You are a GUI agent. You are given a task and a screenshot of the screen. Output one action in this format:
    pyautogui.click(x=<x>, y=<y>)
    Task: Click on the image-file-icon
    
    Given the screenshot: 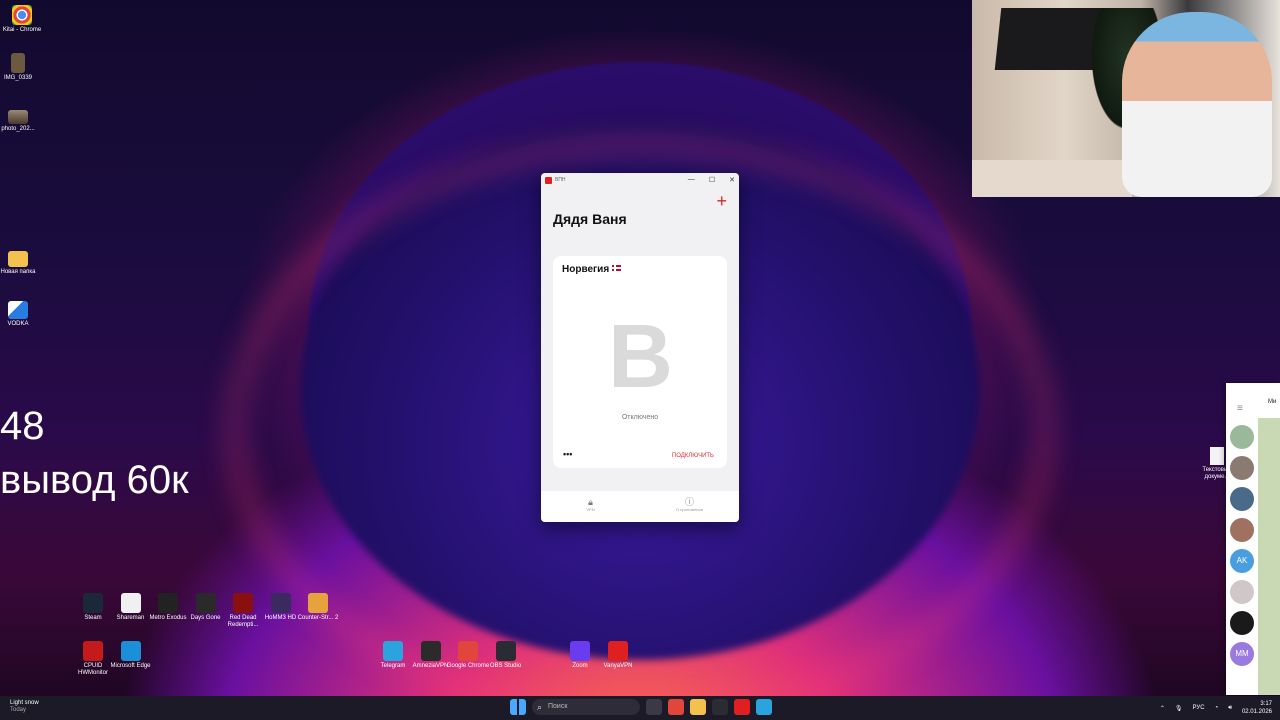 What is the action you would take?
    pyautogui.click(x=18, y=63)
    